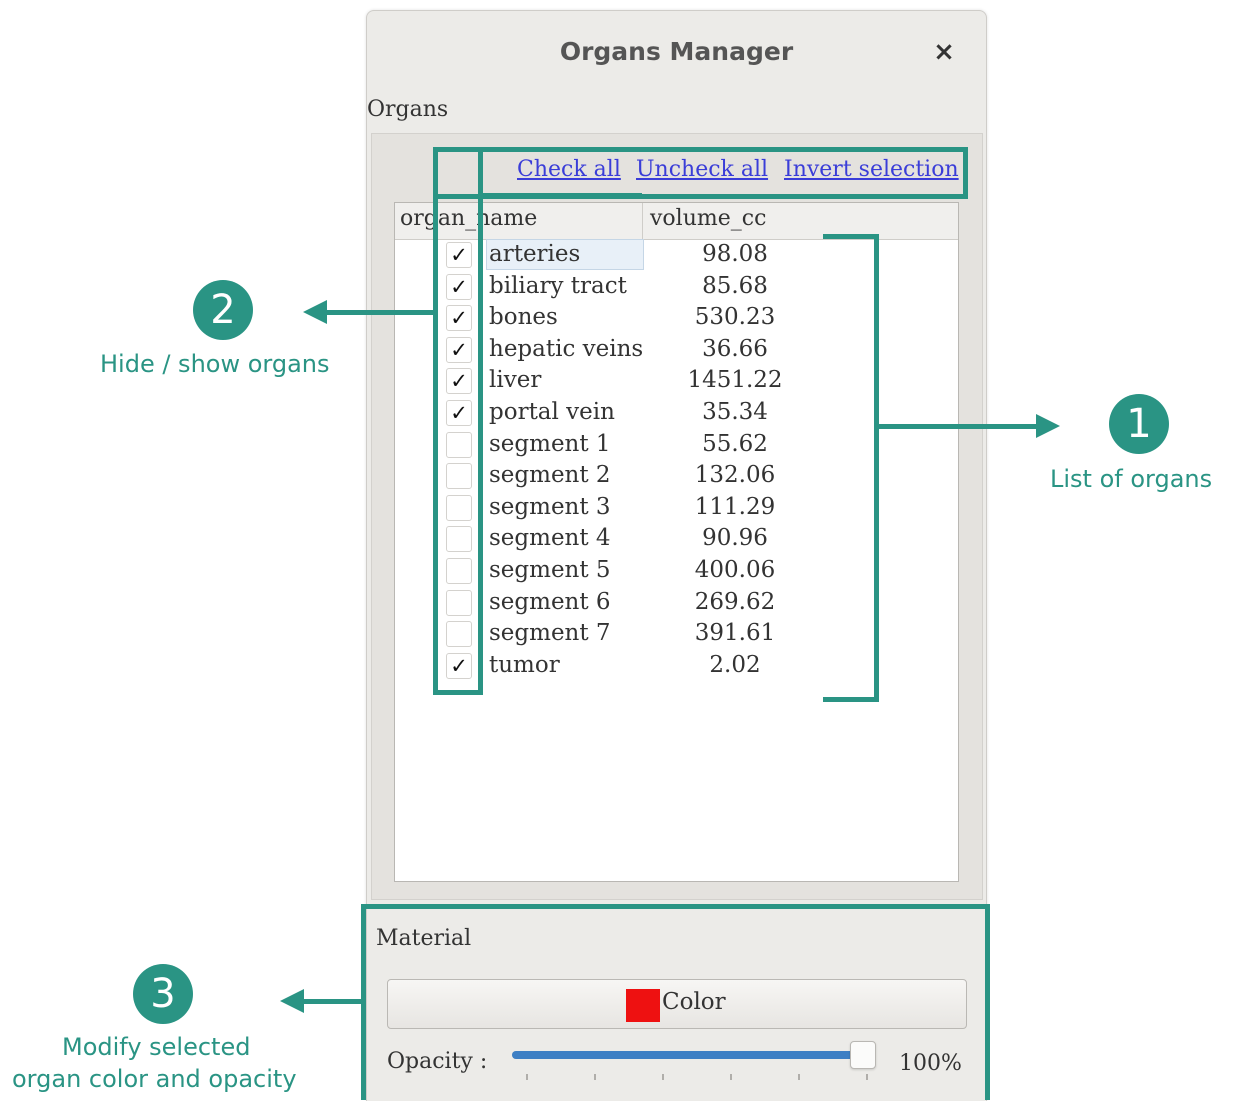  I want to click on dialog-title: Organs Manager, so click(676, 51).